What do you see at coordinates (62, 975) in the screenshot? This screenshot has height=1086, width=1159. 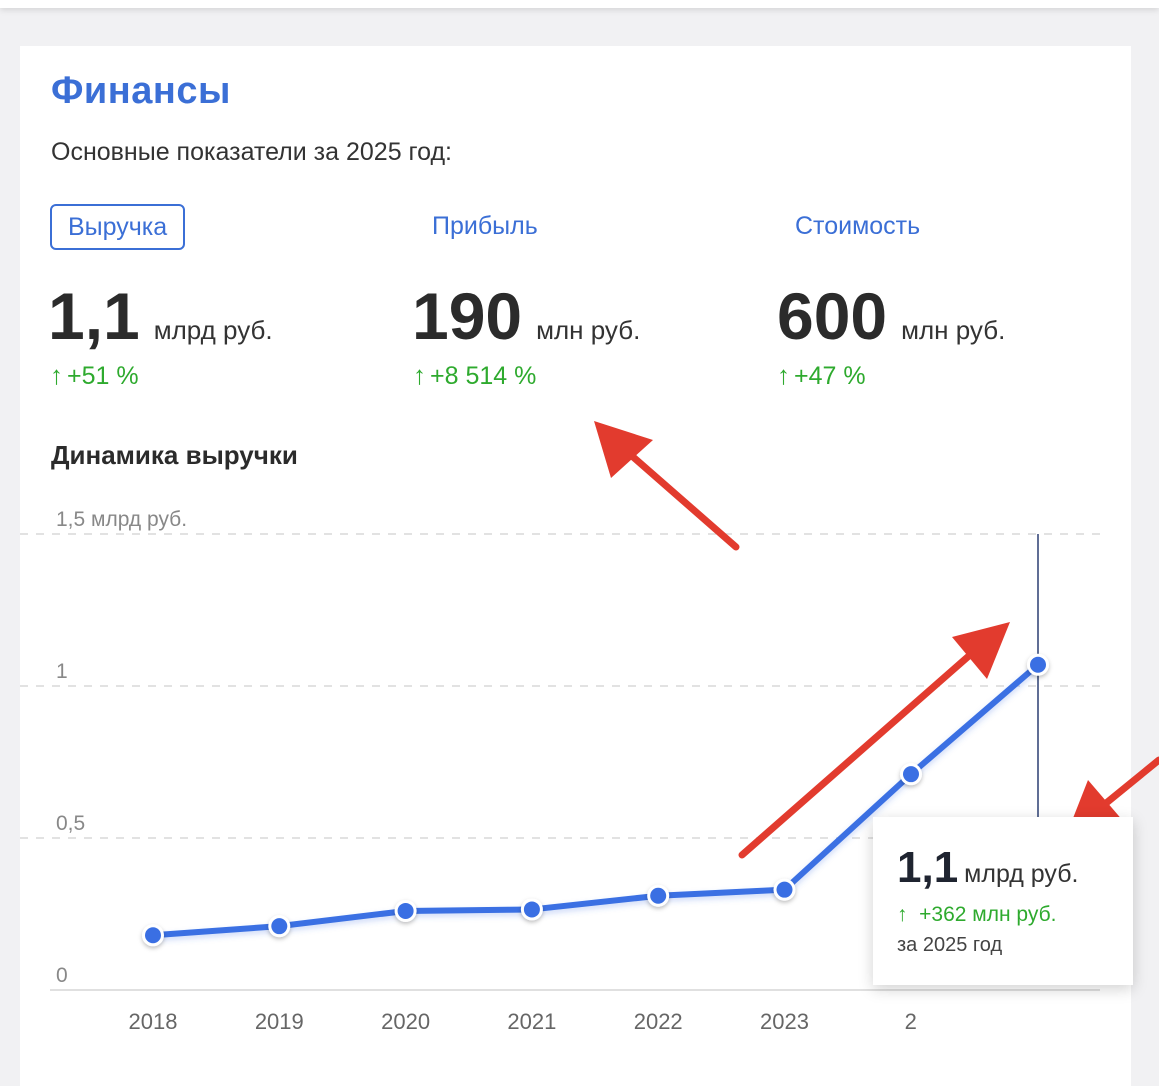 I see `y-tick-label: 0` at bounding box center [62, 975].